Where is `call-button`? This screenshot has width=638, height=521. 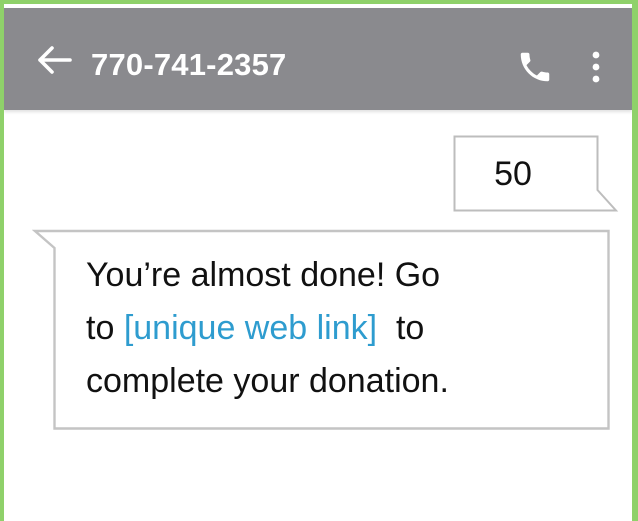
call-button is located at coordinates (535, 67).